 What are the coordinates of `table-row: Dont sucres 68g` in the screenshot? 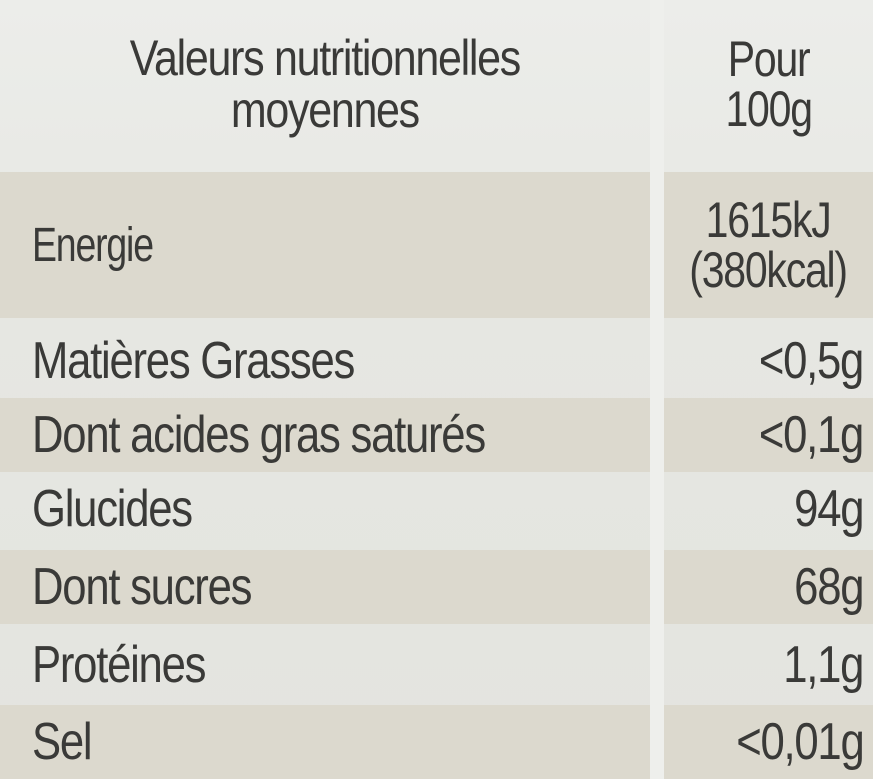 It's located at (436, 587).